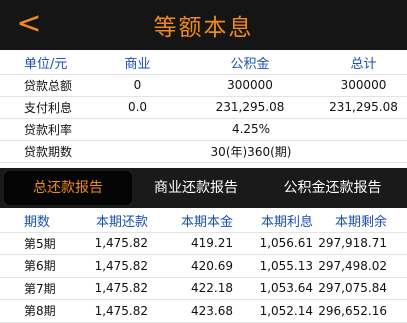 The image size is (407, 323). I want to click on table-row: 第7期 1,475.82 422.18 1,053.64 297,075.84, so click(203, 288).